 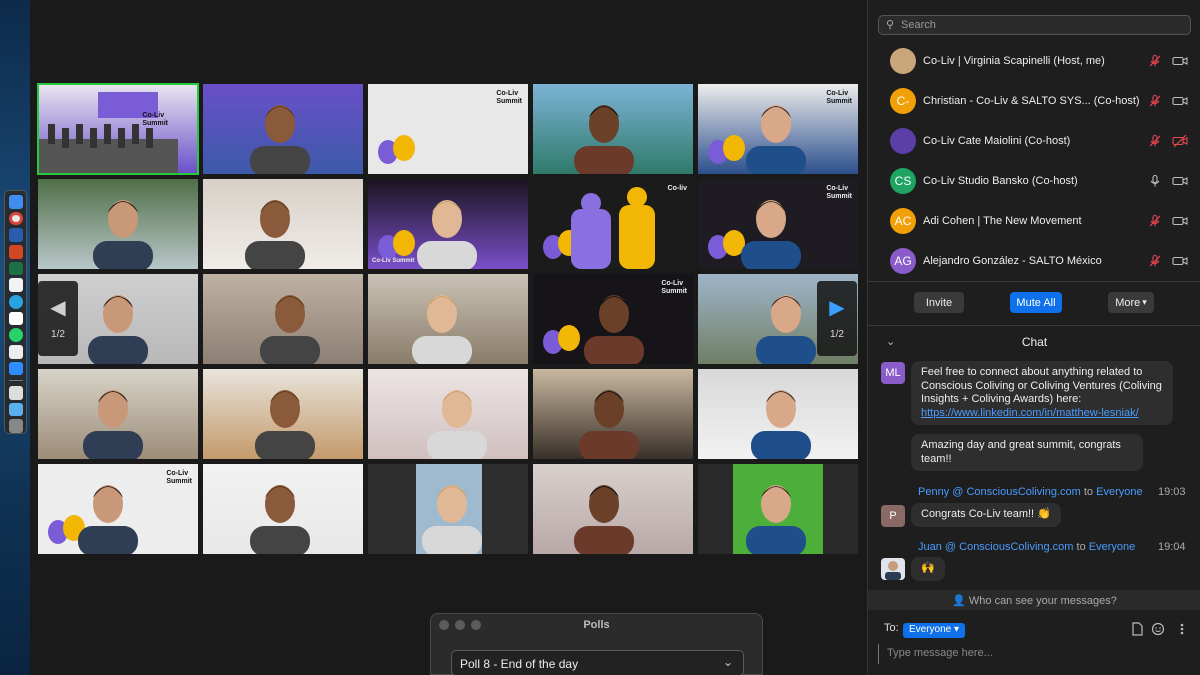 I want to click on slack-icon, so click(x=15, y=318).